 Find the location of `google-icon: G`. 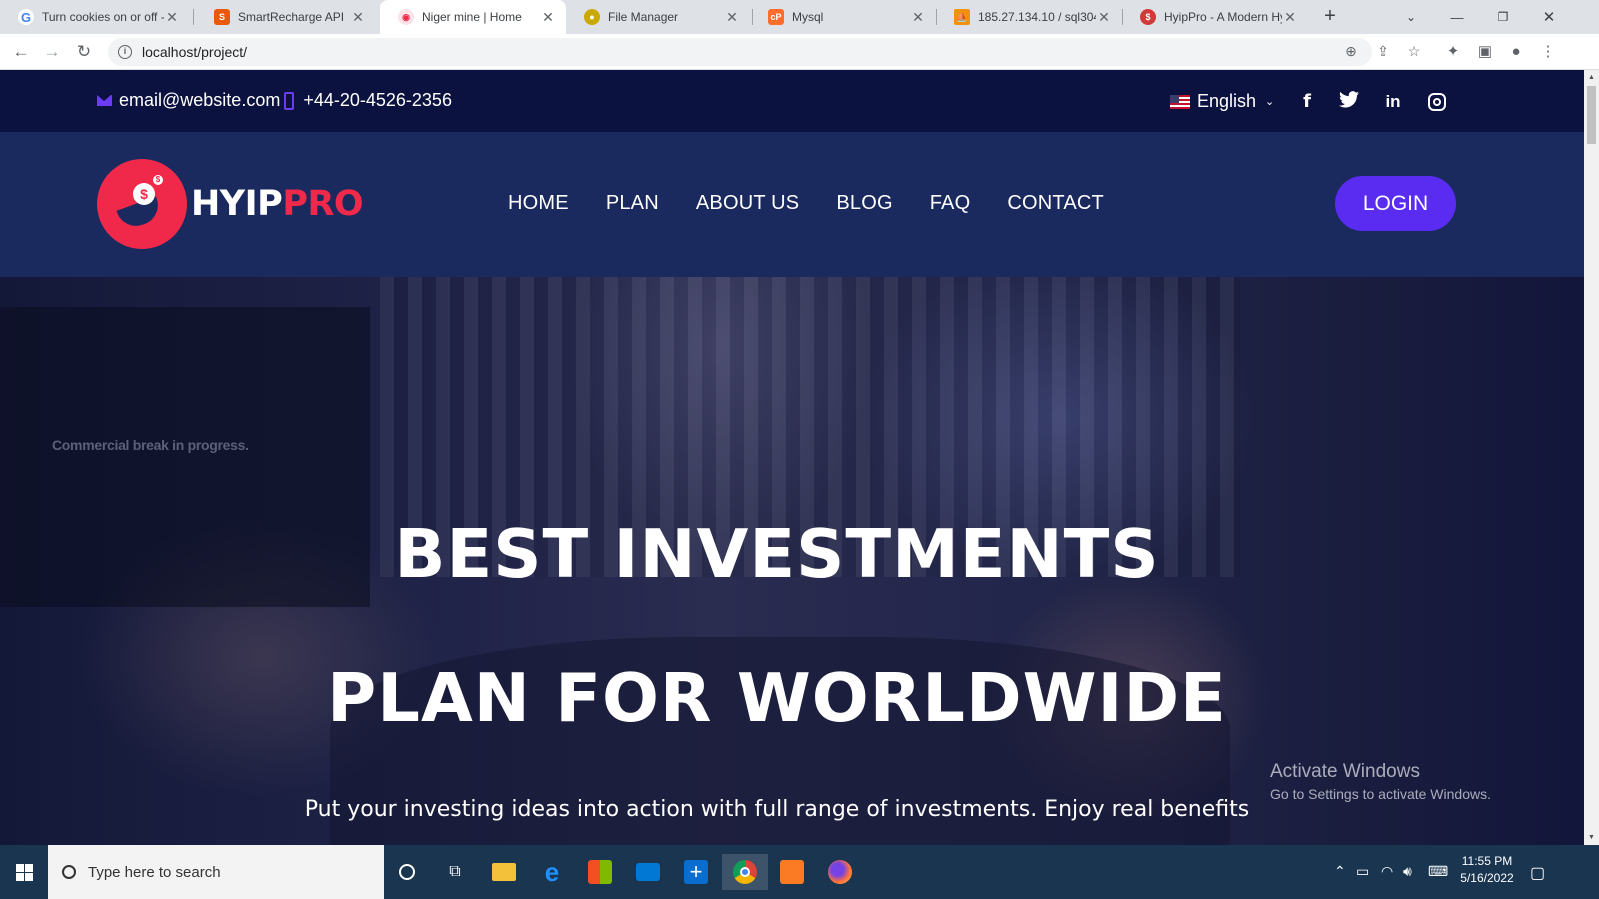

google-icon: G is located at coordinates (26, 17).